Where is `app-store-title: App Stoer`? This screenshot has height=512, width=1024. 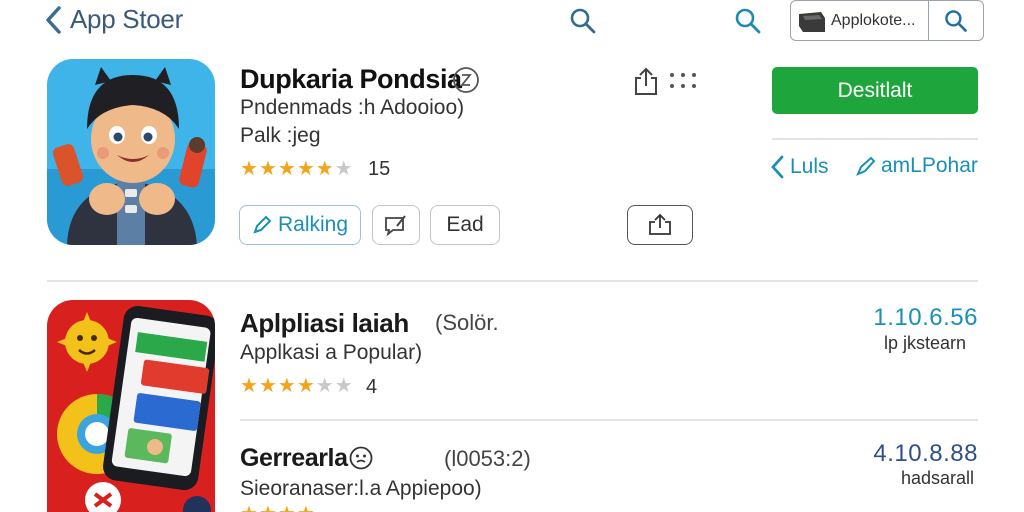 app-store-title: App Stoer is located at coordinates (126, 19).